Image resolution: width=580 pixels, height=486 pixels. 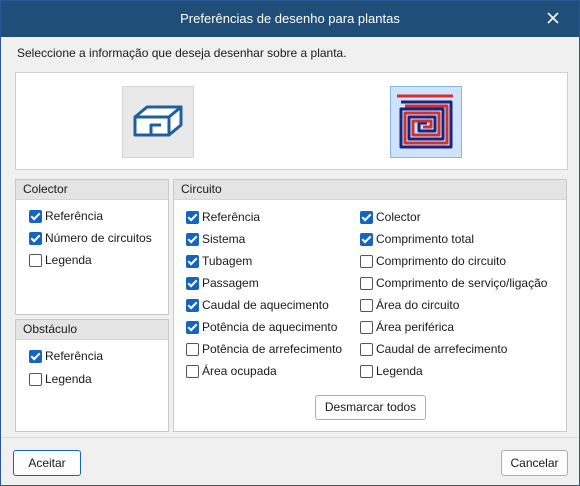 What do you see at coordinates (47, 463) in the screenshot?
I see `accept-button: Aceitar` at bounding box center [47, 463].